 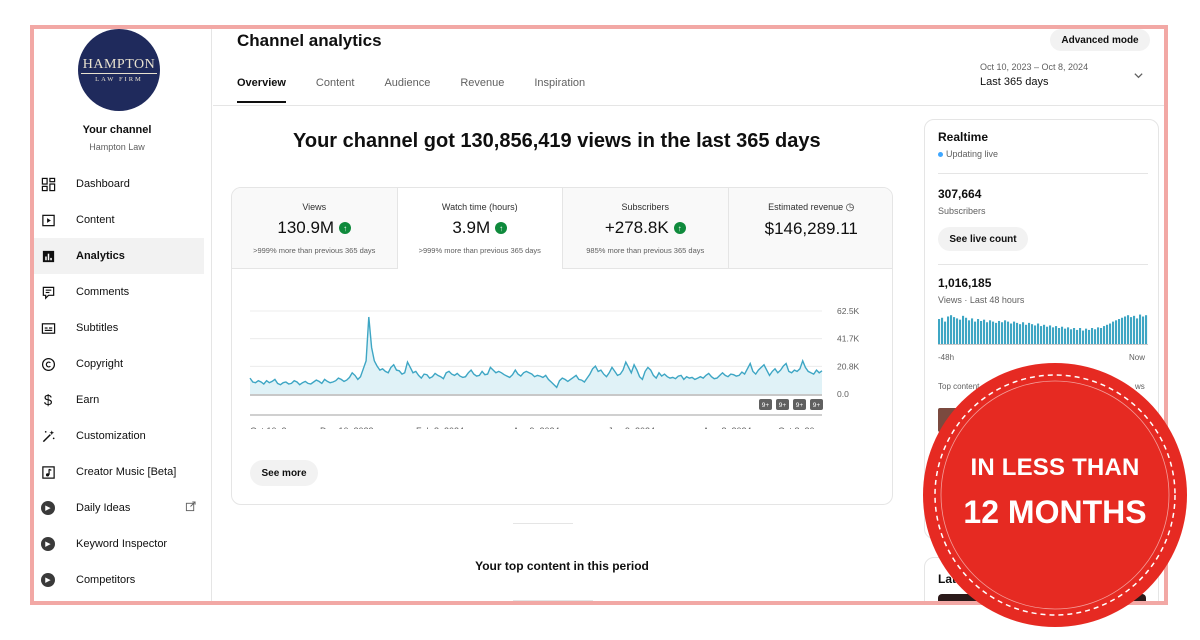 I want to click on dollar-icon: $, so click(x=48, y=400).